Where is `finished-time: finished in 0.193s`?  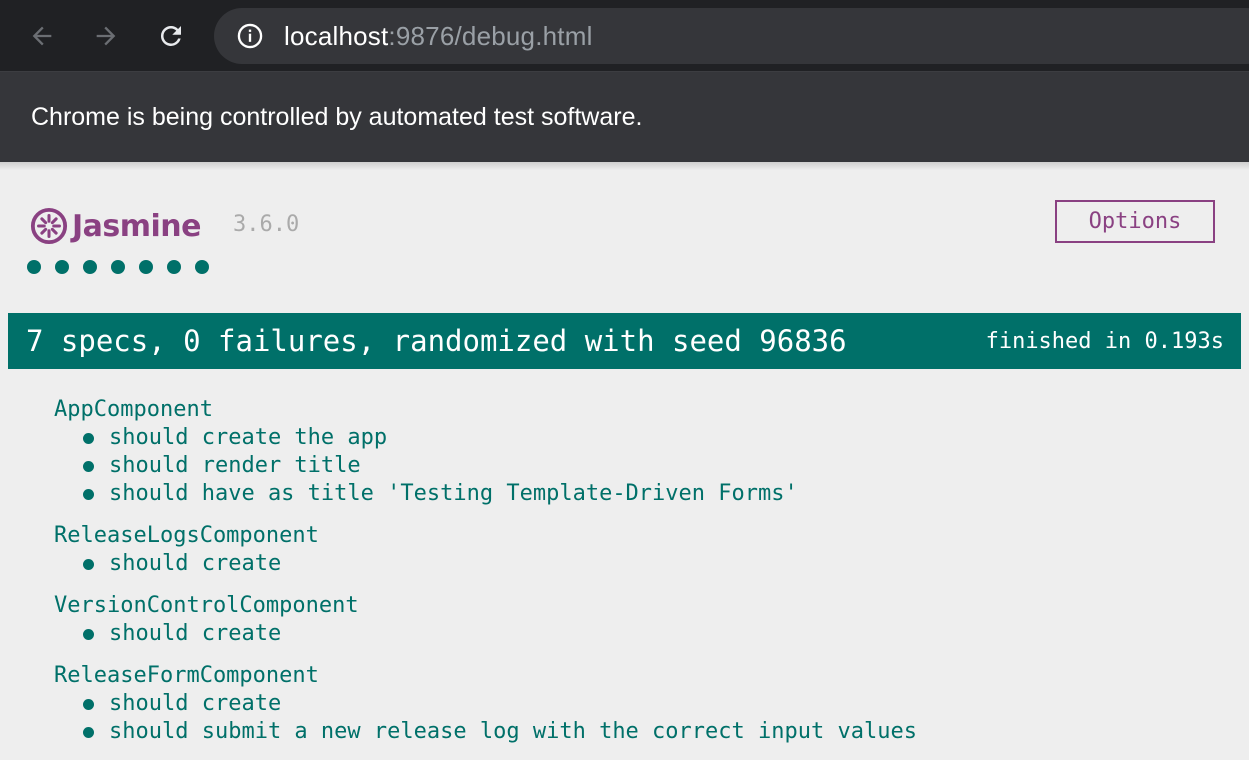 finished-time: finished in 0.193s is located at coordinates (1104, 341).